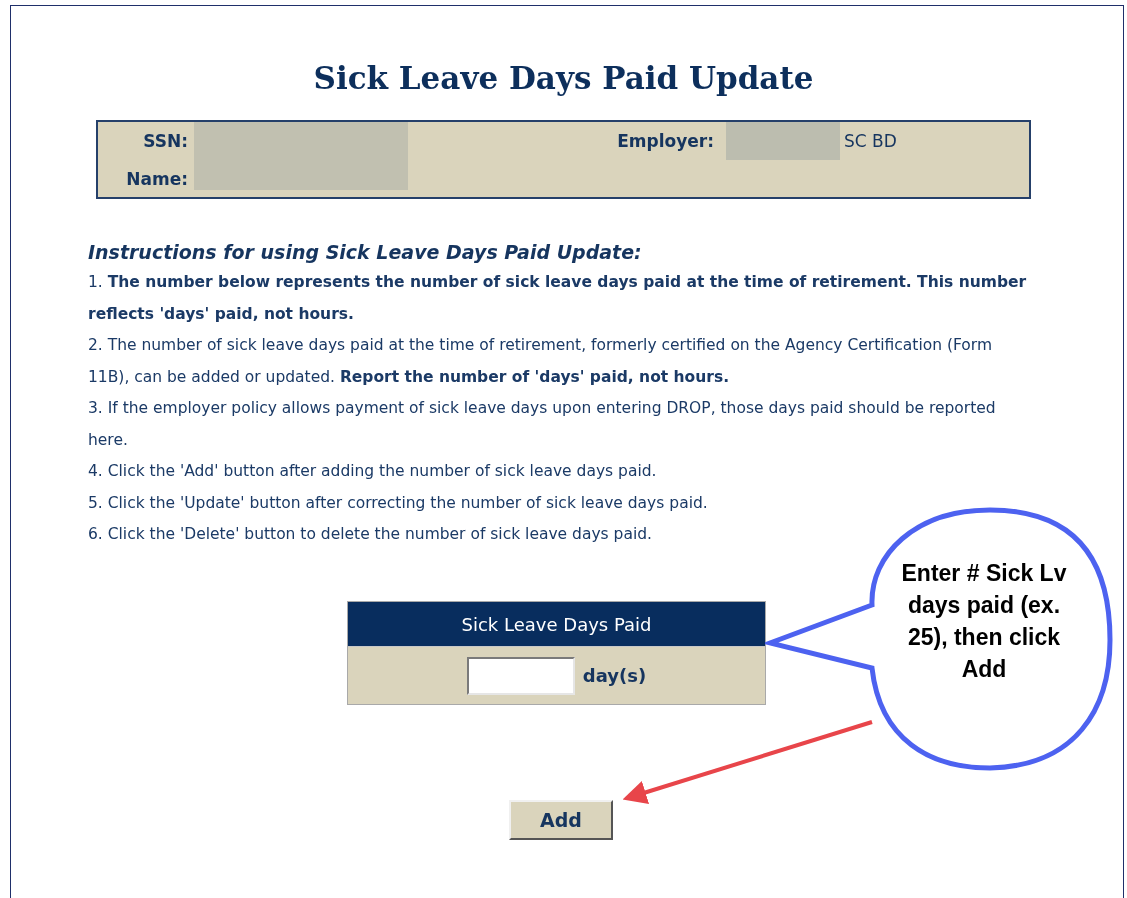 This screenshot has height=898, width=1127. Describe the element at coordinates (373, 471) in the screenshot. I see `instruction-item: 4. Click the 'Add' button after adding the number of sick leave days paid.` at that location.